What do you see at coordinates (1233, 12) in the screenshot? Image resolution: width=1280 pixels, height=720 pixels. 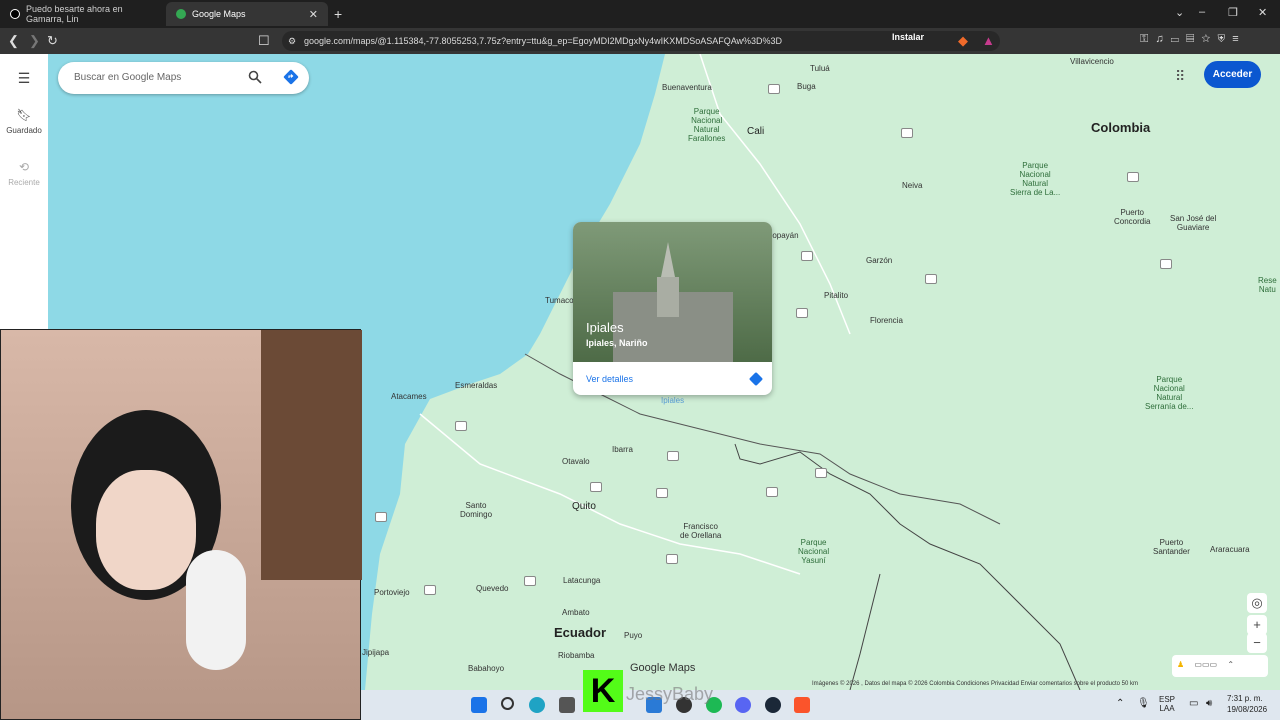 I see `maximize-button: ❐` at bounding box center [1233, 12].